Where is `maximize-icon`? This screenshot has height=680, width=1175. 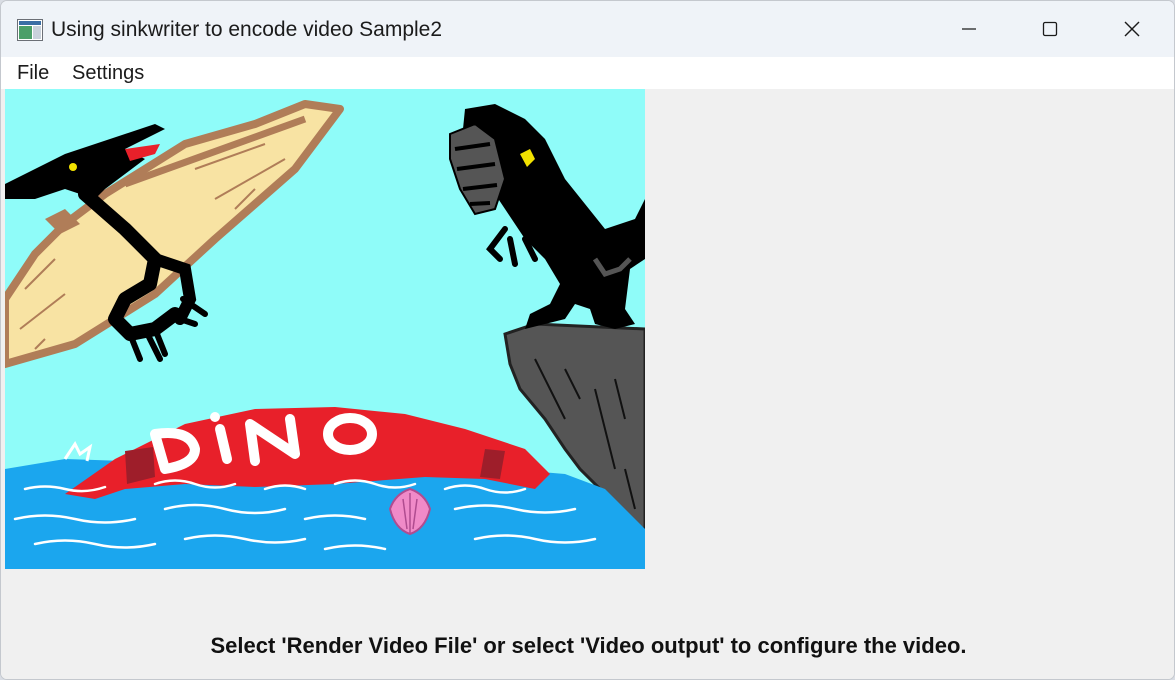 maximize-icon is located at coordinates (1050, 29).